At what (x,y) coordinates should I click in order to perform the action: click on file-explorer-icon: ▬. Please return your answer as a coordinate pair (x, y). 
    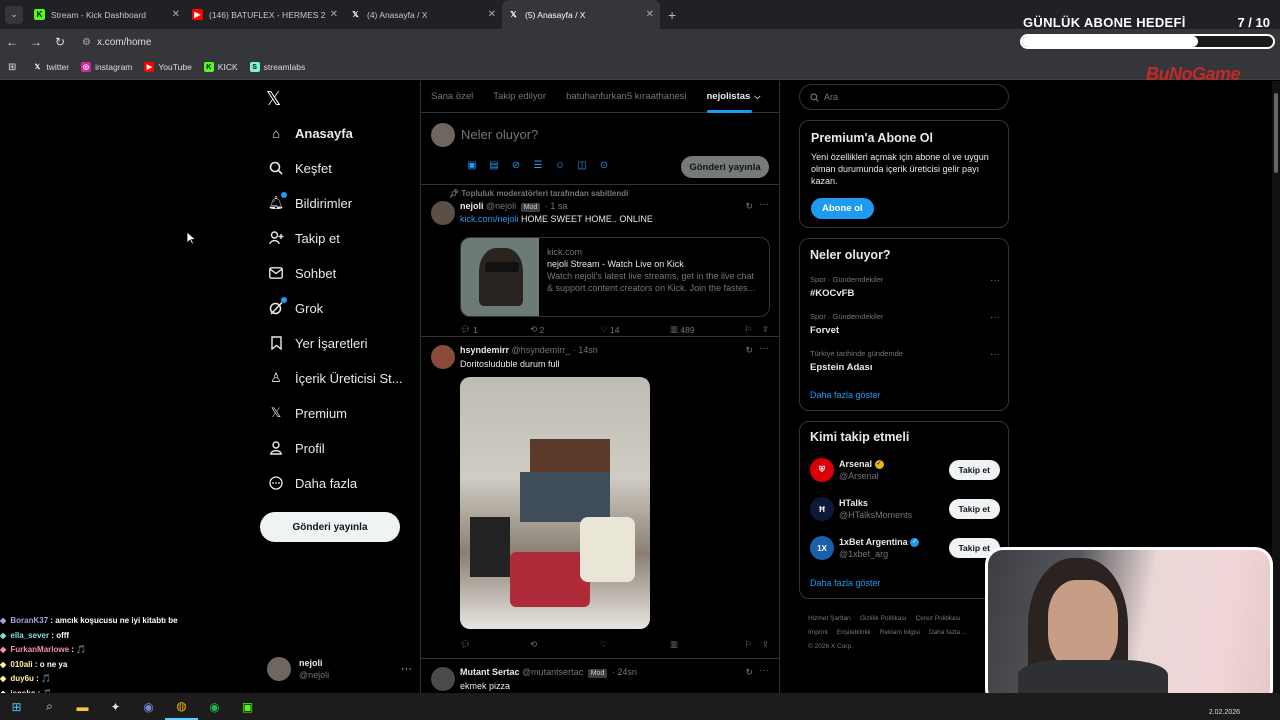
    Looking at the image, I should click on (82, 706).